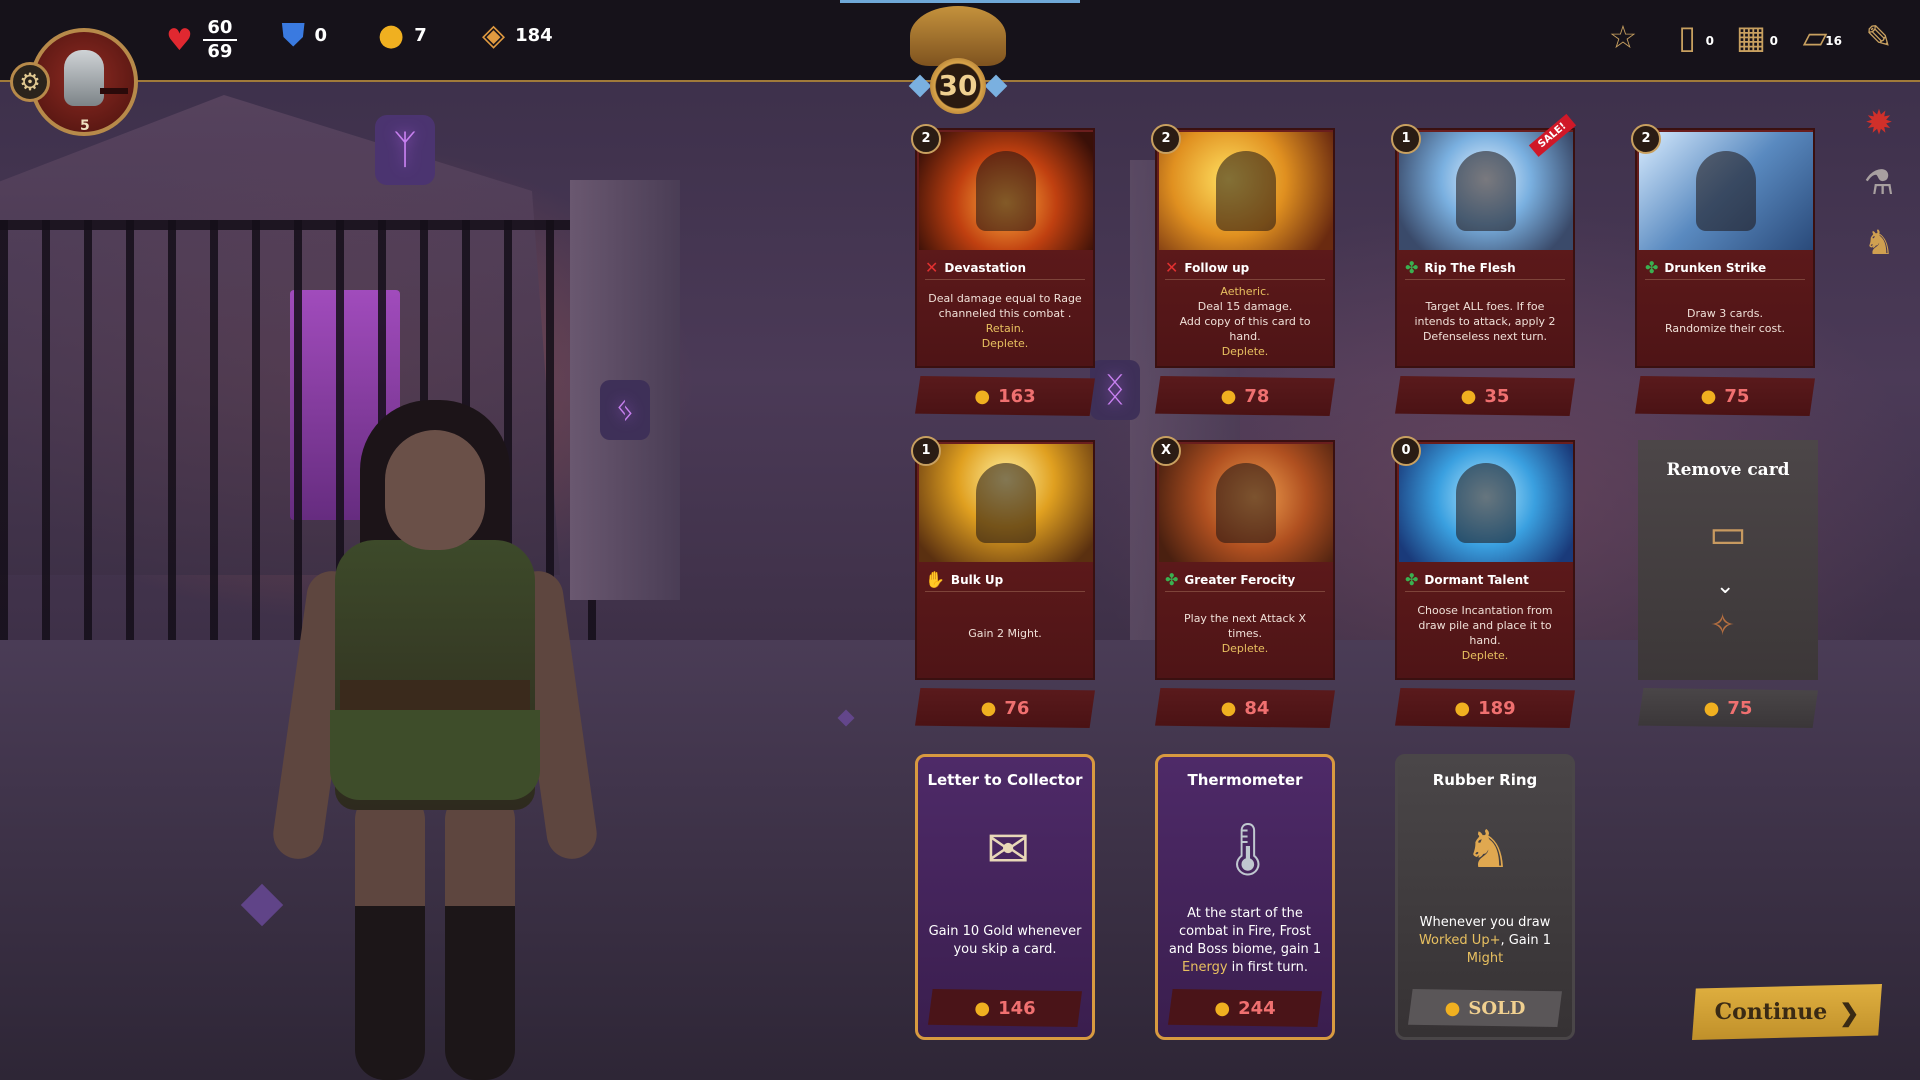  Describe the element at coordinates (96, 78) in the screenshot. I see `helmet-icon` at that location.